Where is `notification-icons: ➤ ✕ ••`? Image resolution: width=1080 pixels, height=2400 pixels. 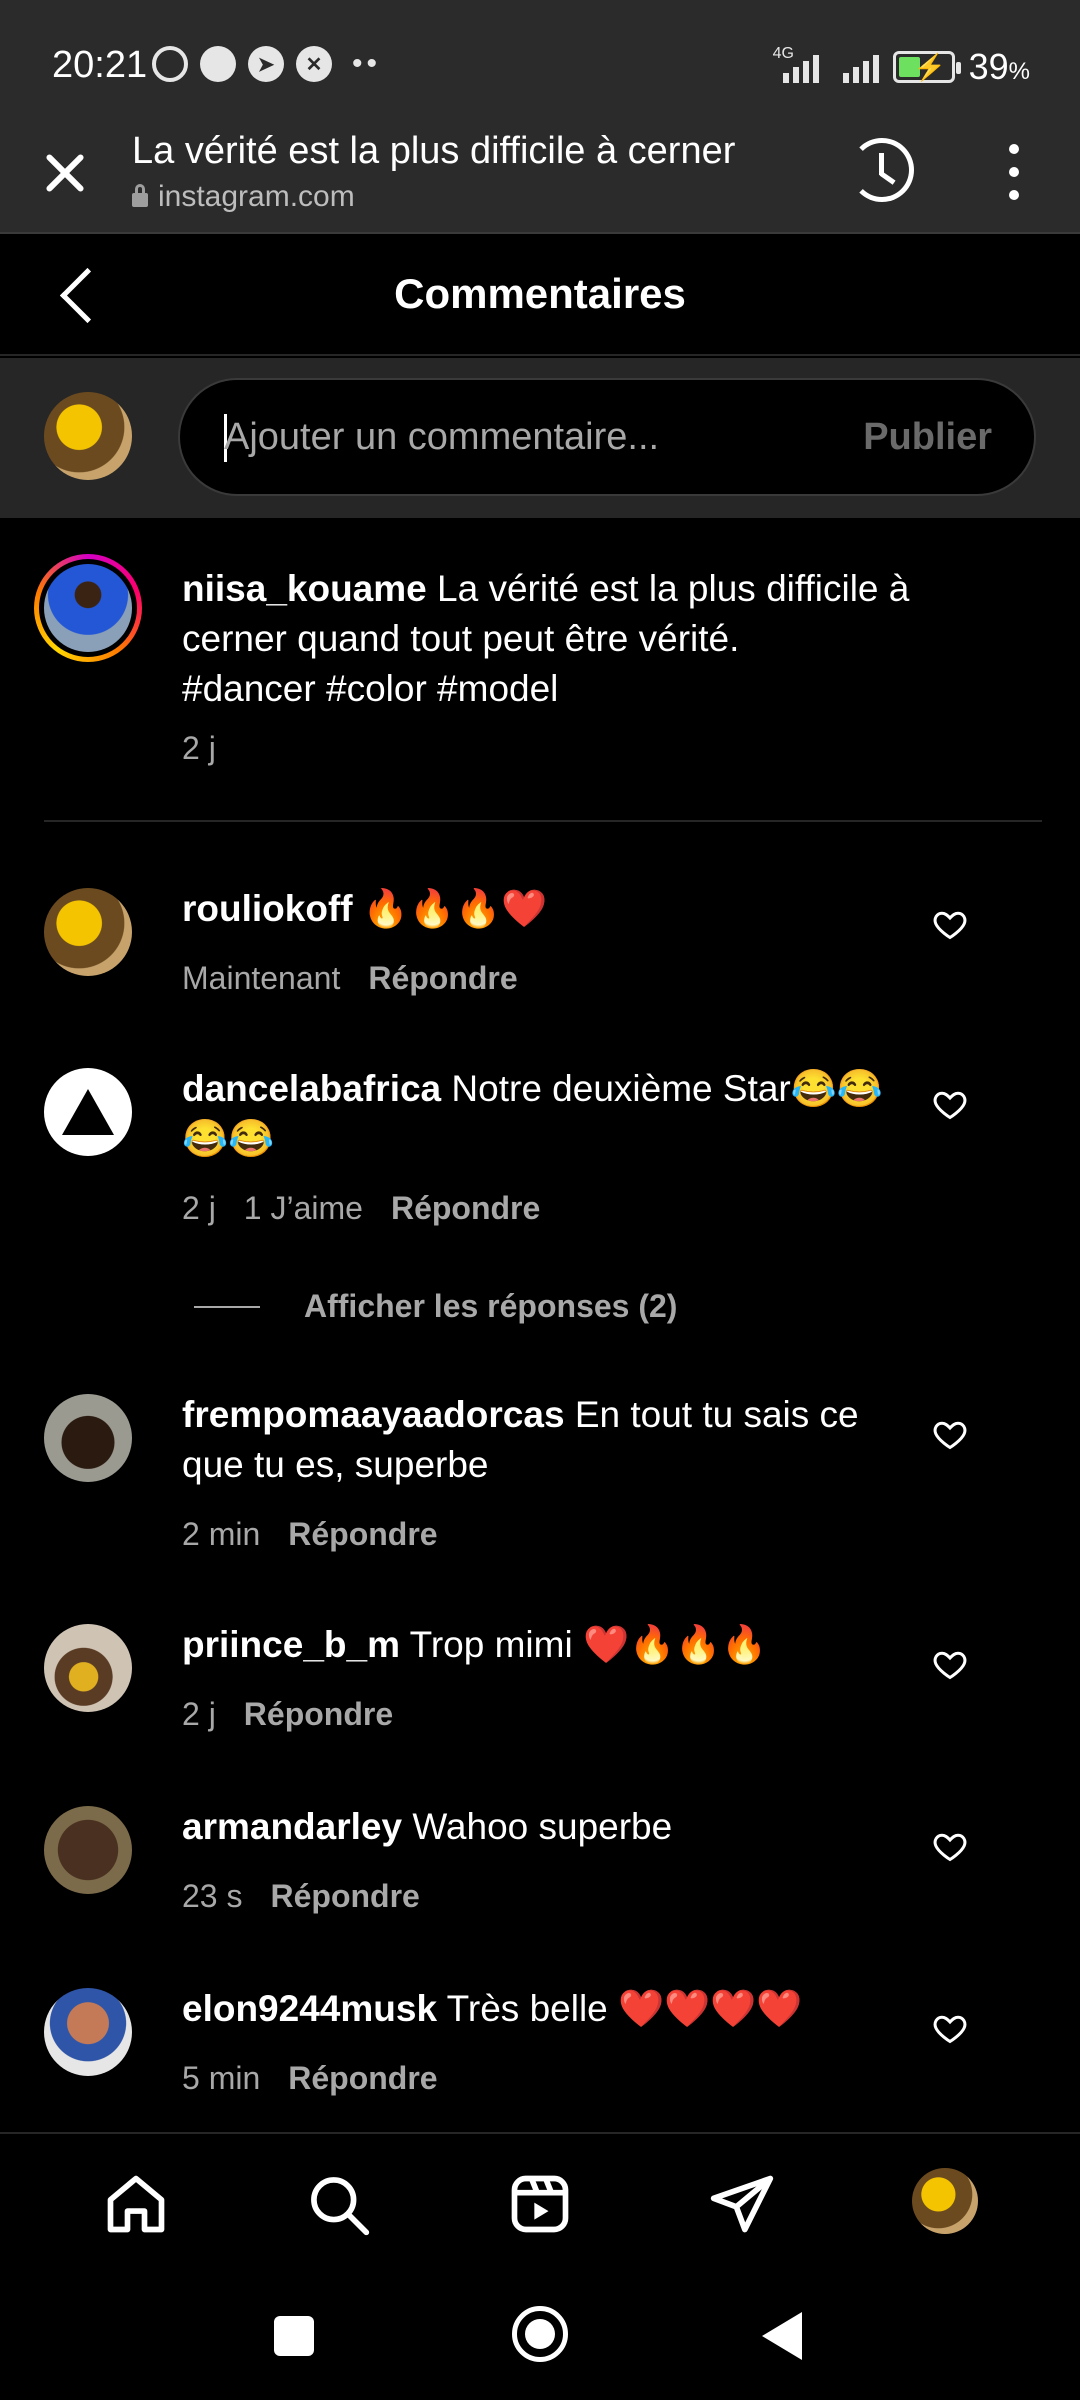
notification-icons: ➤ ✕ •• is located at coordinates (266, 64).